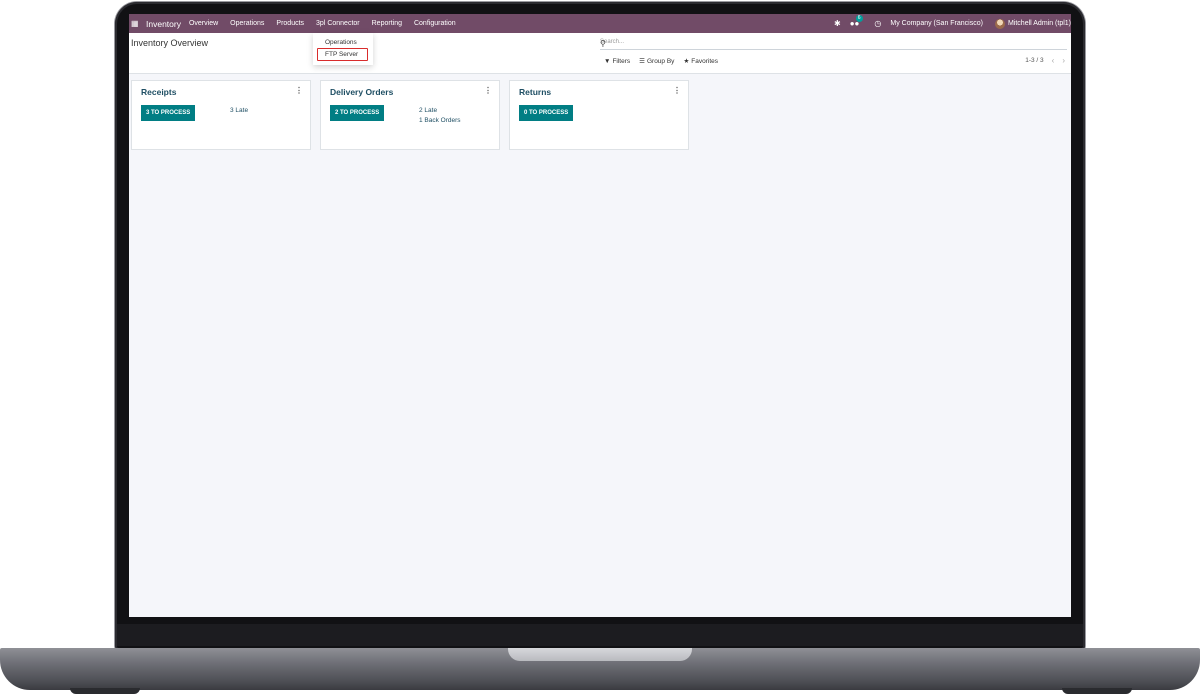 This screenshot has width=1200, height=697. Describe the element at coordinates (546, 113) in the screenshot. I see `to-process-button: 0 TO PROCESS` at that location.